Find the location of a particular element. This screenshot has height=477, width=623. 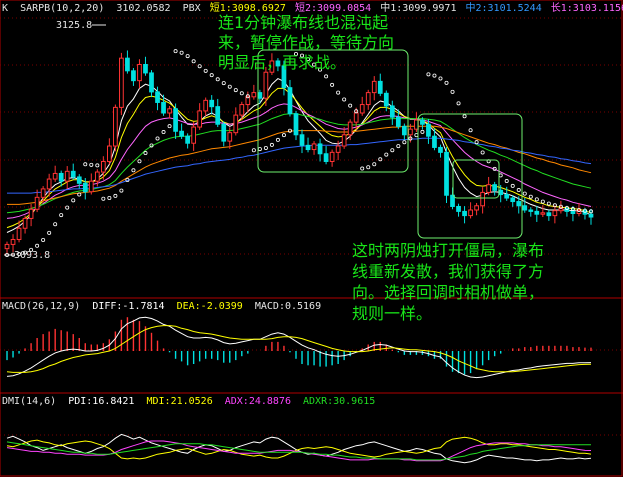

bottom-note-line-3: 向。选择回调时相机做单， is located at coordinates (448, 292).